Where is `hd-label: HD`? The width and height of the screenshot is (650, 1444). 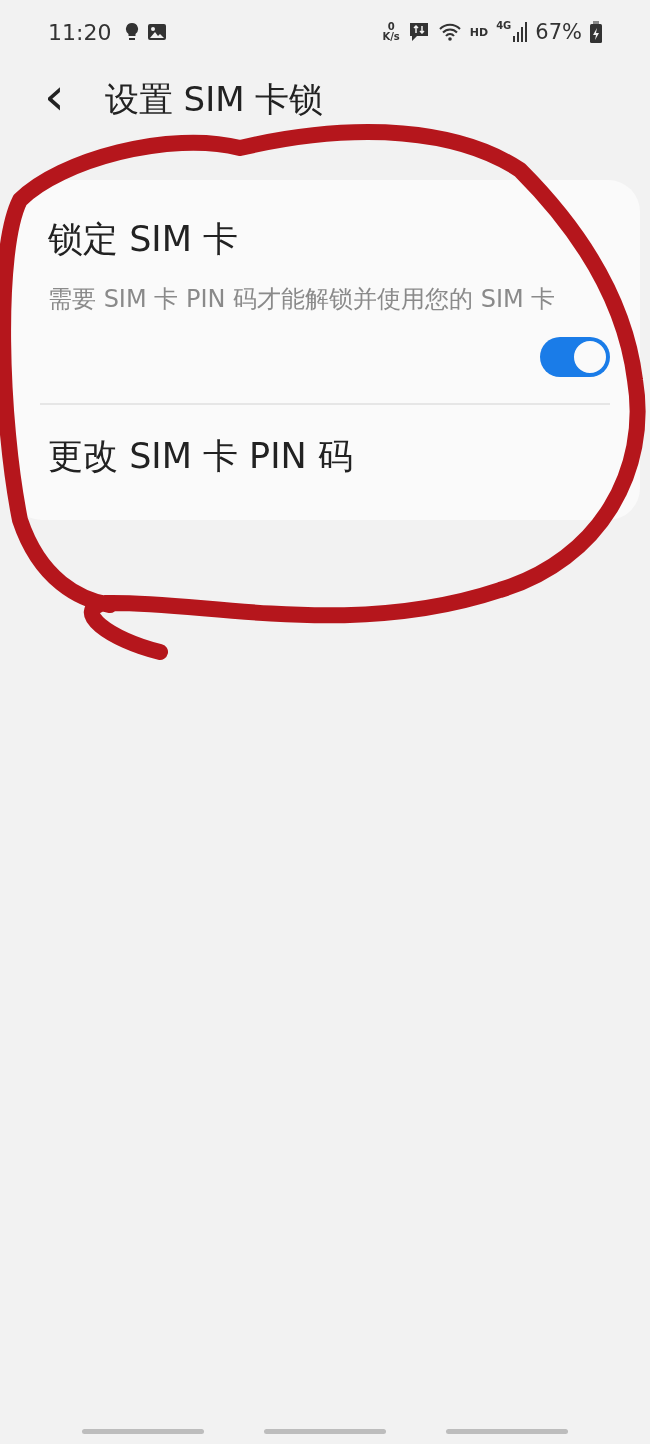
hd-label: HD is located at coordinates (479, 32).